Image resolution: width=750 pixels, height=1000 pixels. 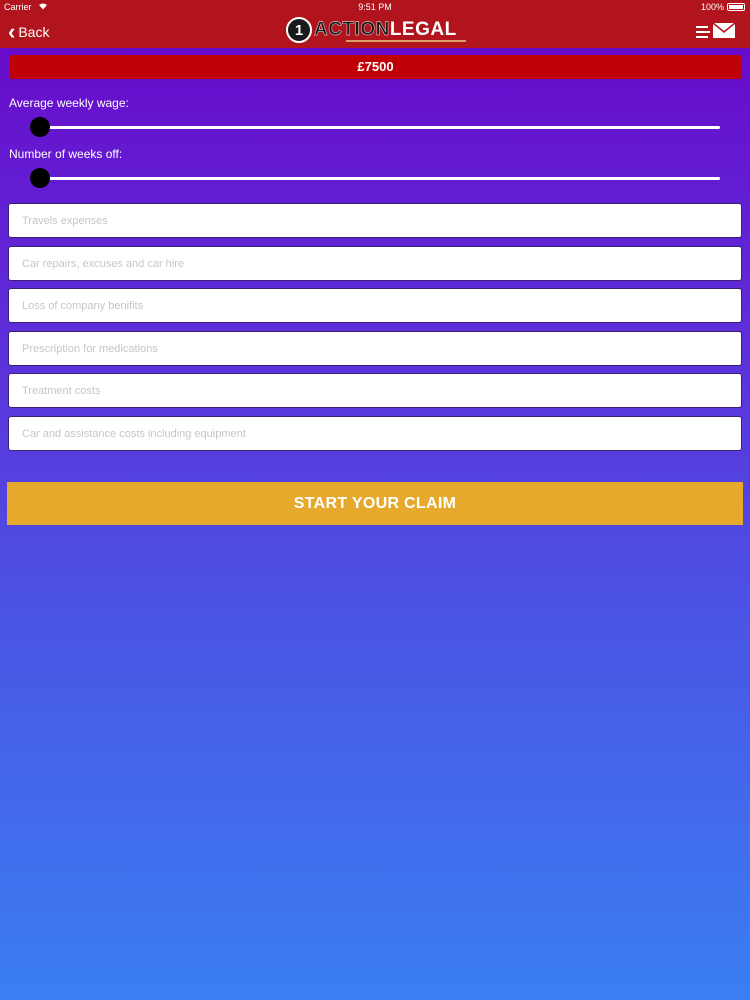 I want to click on company-benefits-input, so click(x=375, y=305).